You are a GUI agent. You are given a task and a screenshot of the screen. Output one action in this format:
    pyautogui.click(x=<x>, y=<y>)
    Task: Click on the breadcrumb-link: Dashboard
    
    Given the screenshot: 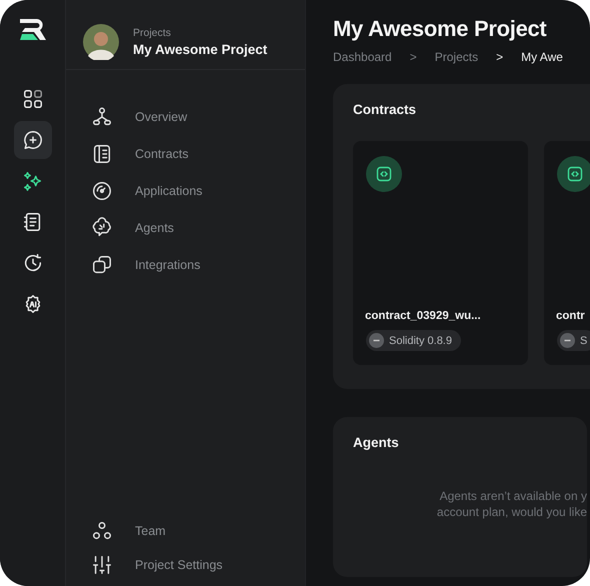 What is the action you would take?
    pyautogui.click(x=362, y=57)
    